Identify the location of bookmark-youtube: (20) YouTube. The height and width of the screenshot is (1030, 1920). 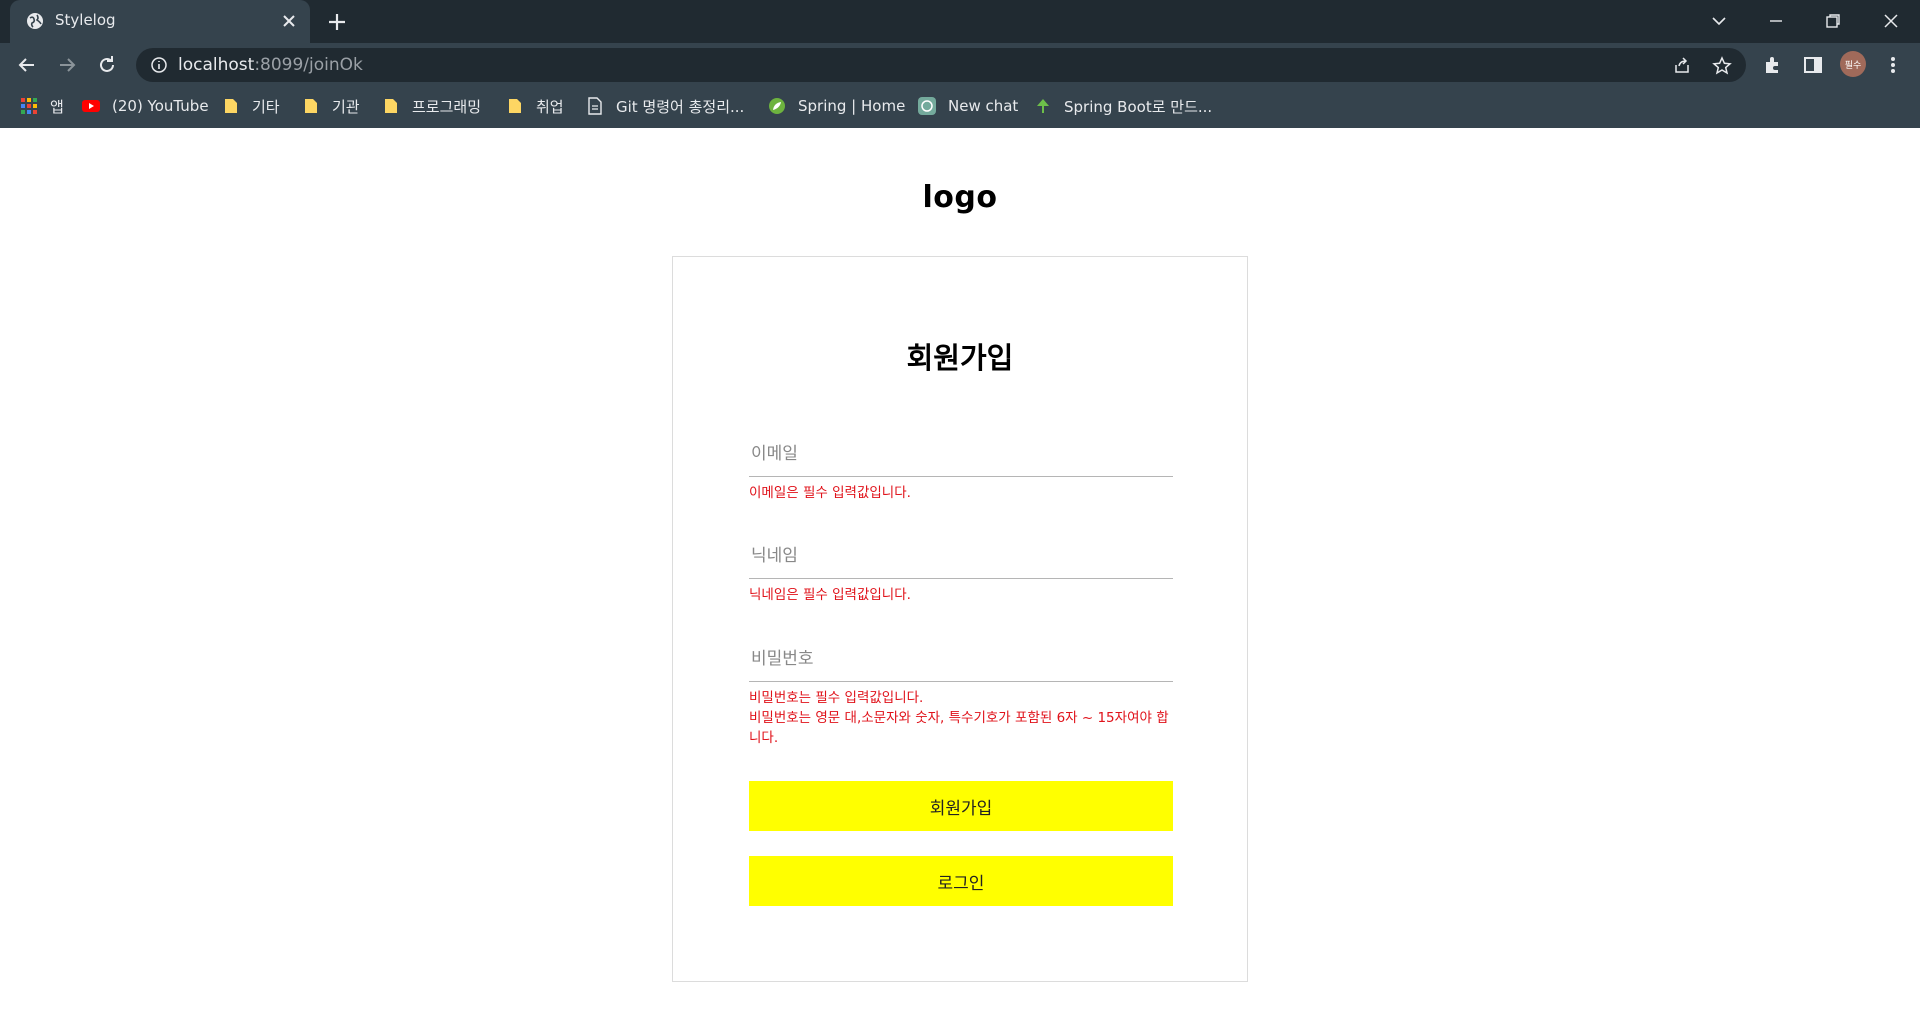
(145, 106).